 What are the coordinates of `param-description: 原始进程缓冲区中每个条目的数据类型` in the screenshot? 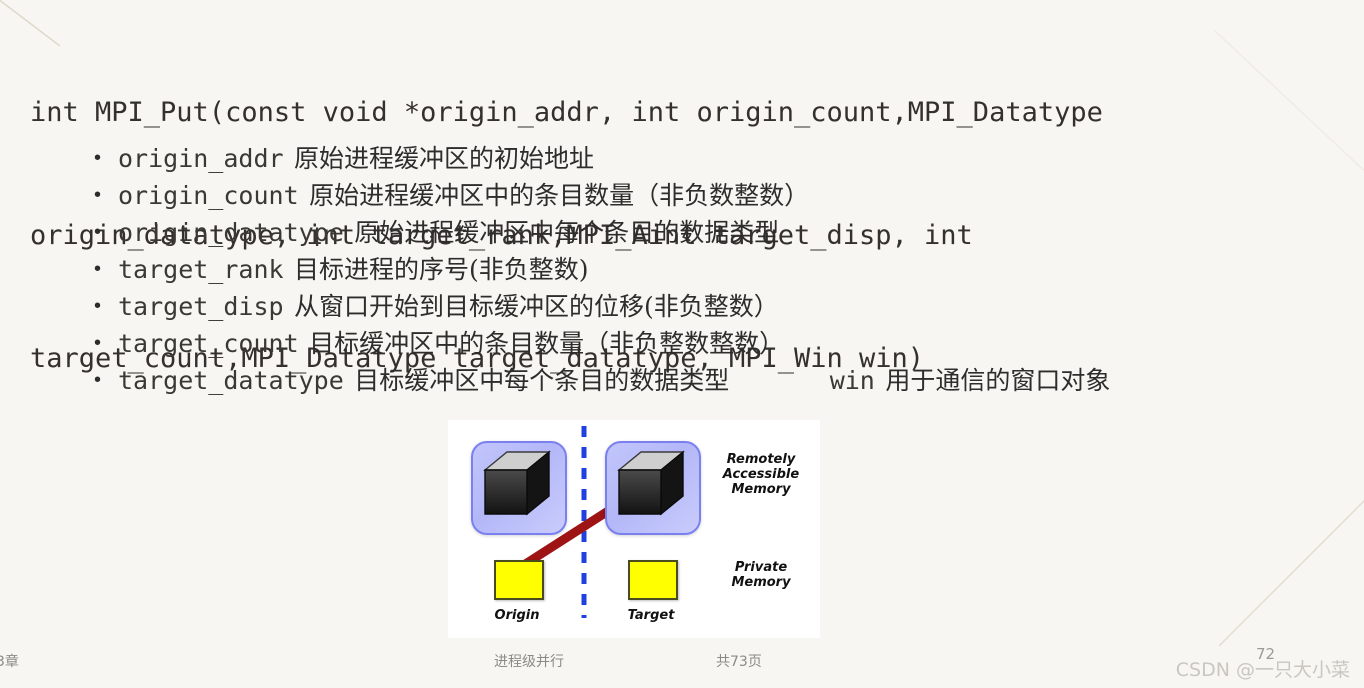 It's located at (567, 232).